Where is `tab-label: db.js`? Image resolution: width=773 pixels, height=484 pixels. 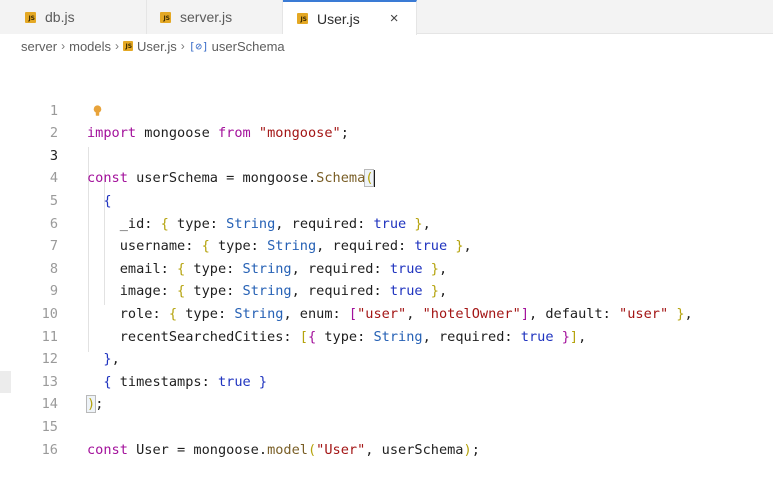
tab-label: db.js is located at coordinates (60, 17).